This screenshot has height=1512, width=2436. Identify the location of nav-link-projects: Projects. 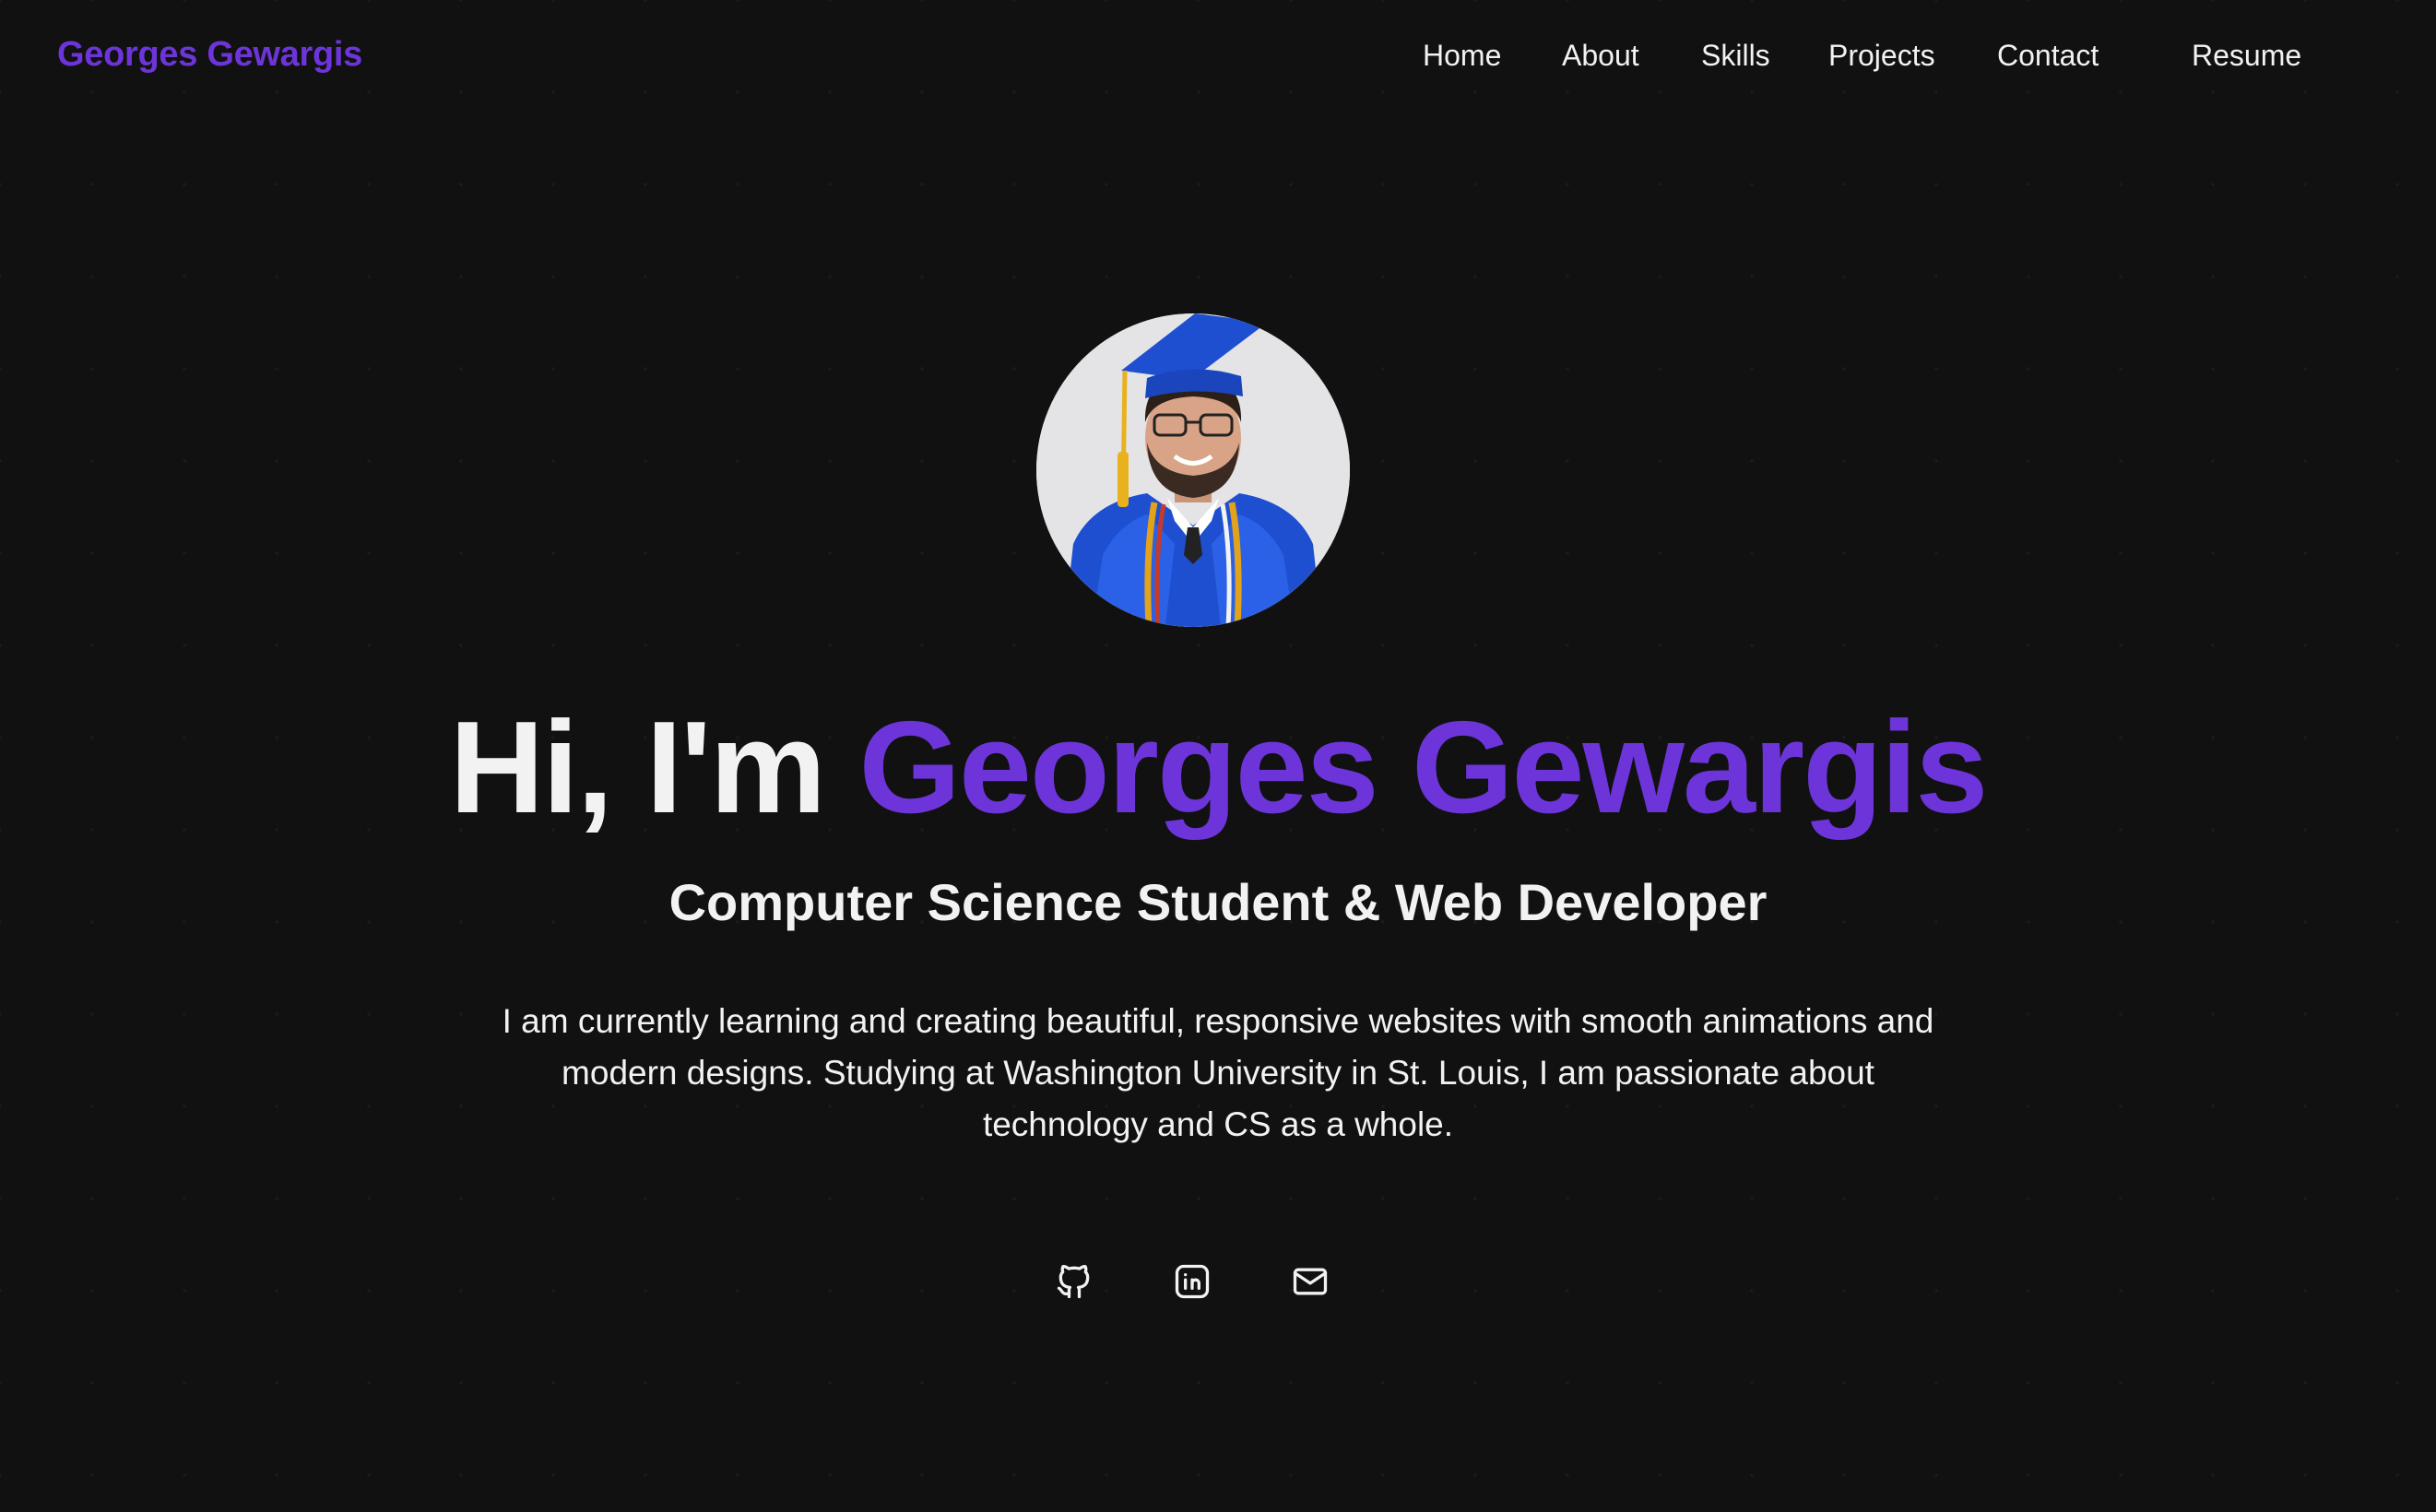
(1881, 56).